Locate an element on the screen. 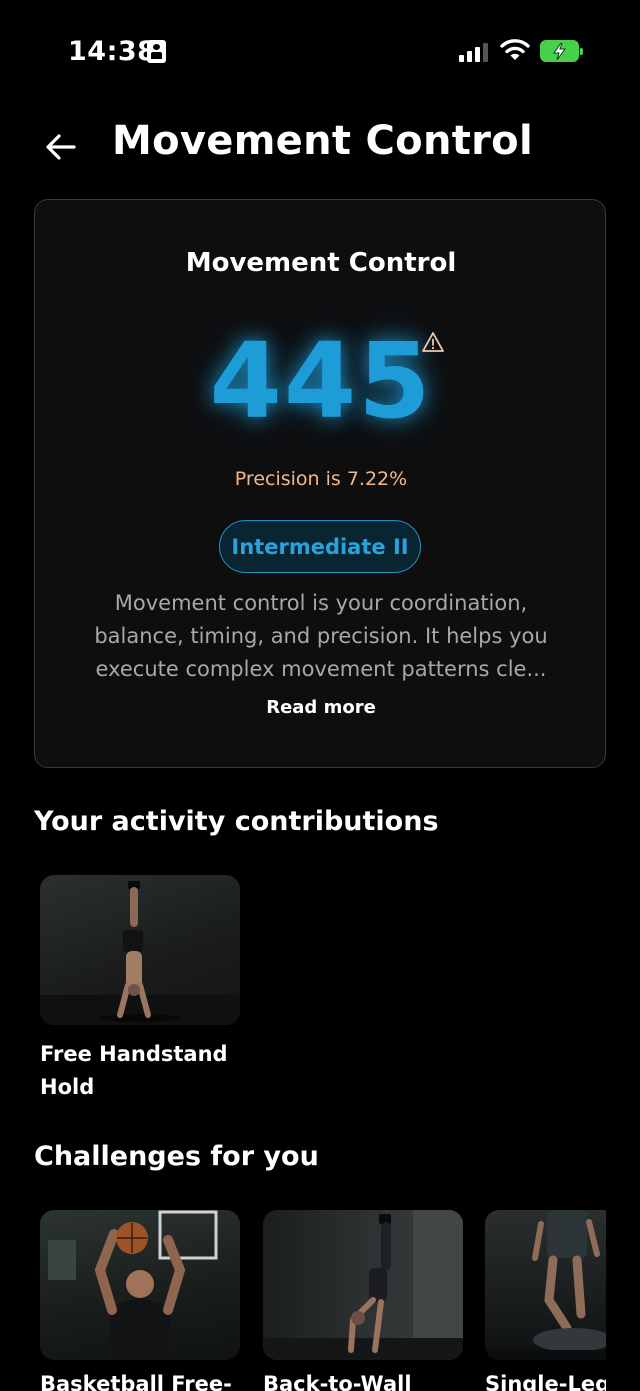 The height and width of the screenshot is (1391, 640). read-more-link: Read more is located at coordinates (321, 707).